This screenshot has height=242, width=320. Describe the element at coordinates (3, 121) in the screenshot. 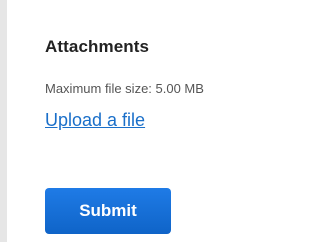

I see `left-divider` at that location.